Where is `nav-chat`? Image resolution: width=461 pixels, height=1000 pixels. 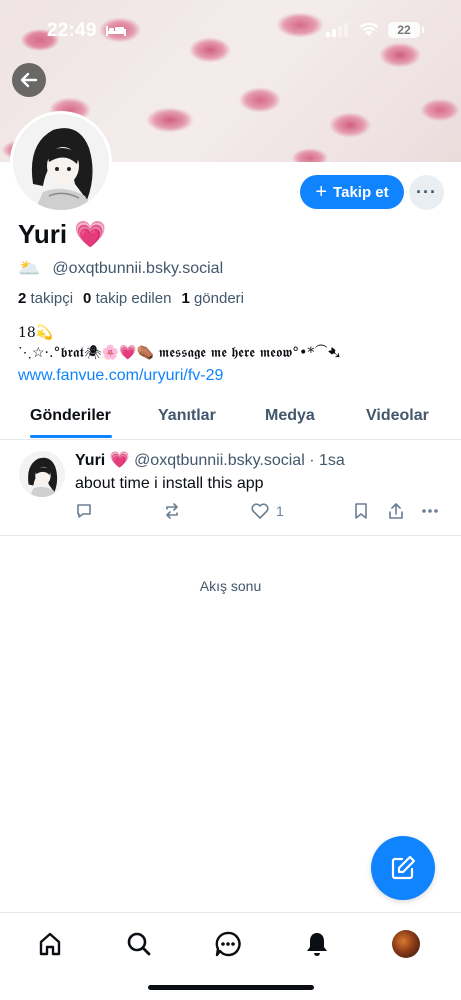 nav-chat is located at coordinates (228, 944).